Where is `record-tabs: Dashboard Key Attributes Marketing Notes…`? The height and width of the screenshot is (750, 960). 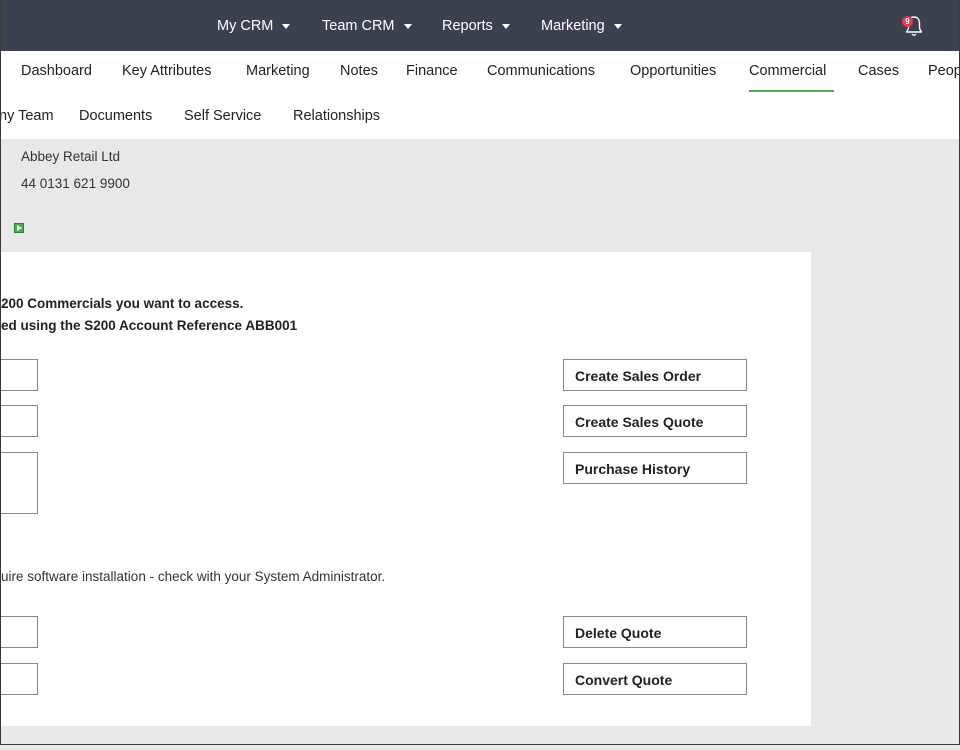
record-tabs: Dashboard Key Attributes Marketing Notes… is located at coordinates (480, 95).